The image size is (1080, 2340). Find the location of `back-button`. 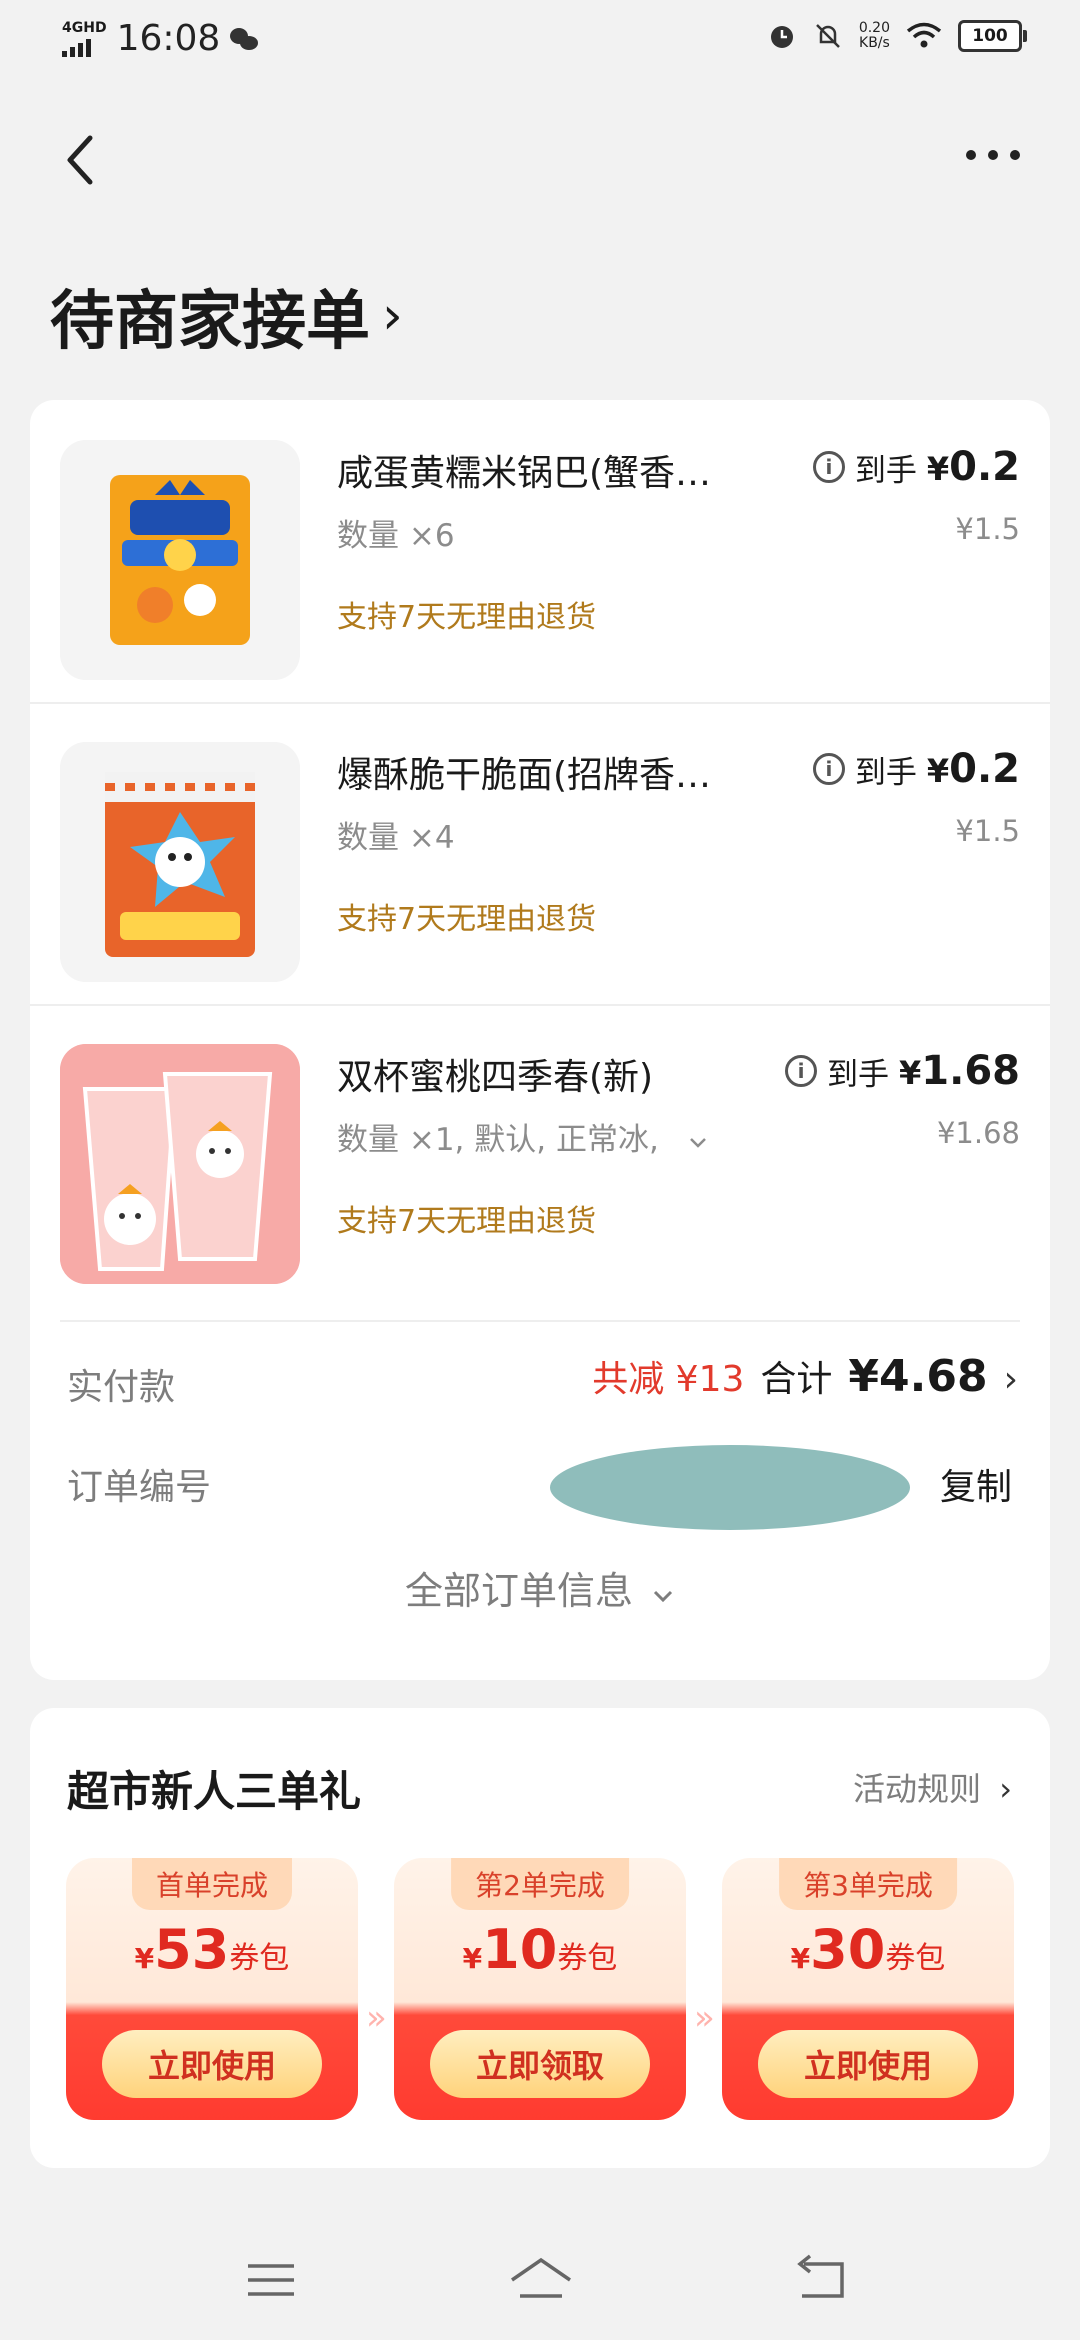

back-button is located at coordinates (80, 160).